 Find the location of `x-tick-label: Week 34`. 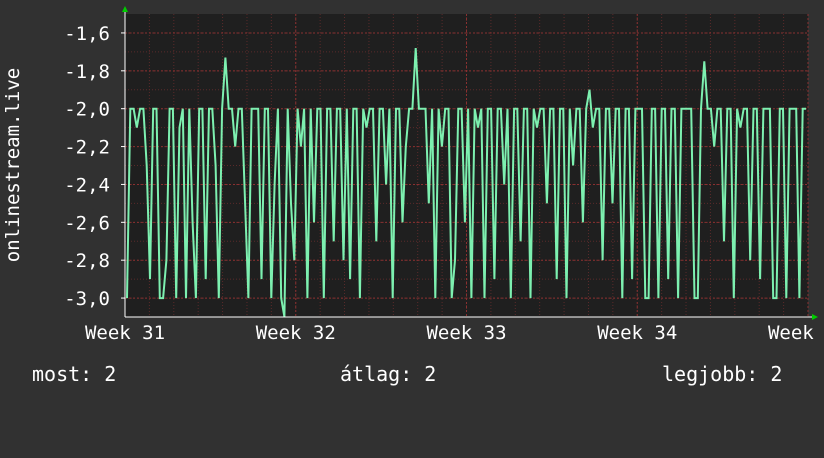

x-tick-label: Week 34 is located at coordinates (637, 333).